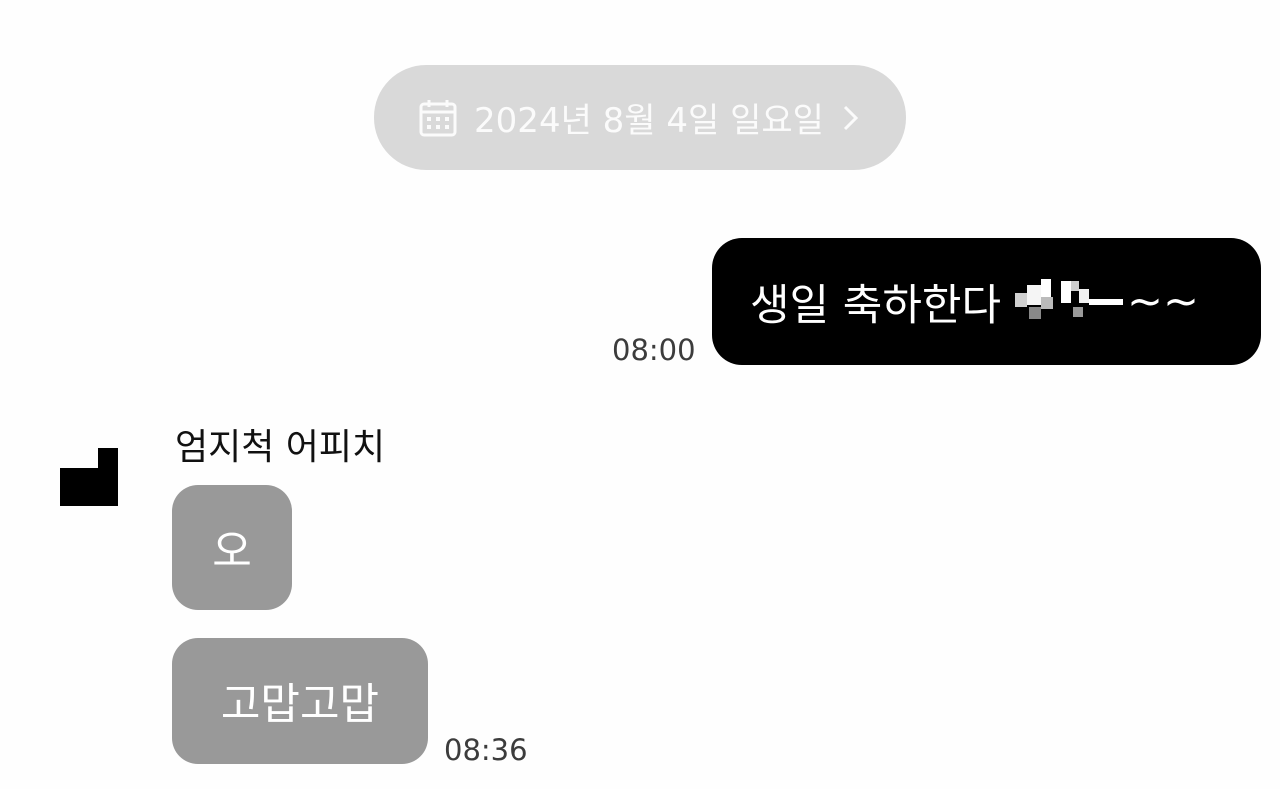 The image size is (1280, 789). Describe the element at coordinates (89, 477) in the screenshot. I see `avatar` at that location.